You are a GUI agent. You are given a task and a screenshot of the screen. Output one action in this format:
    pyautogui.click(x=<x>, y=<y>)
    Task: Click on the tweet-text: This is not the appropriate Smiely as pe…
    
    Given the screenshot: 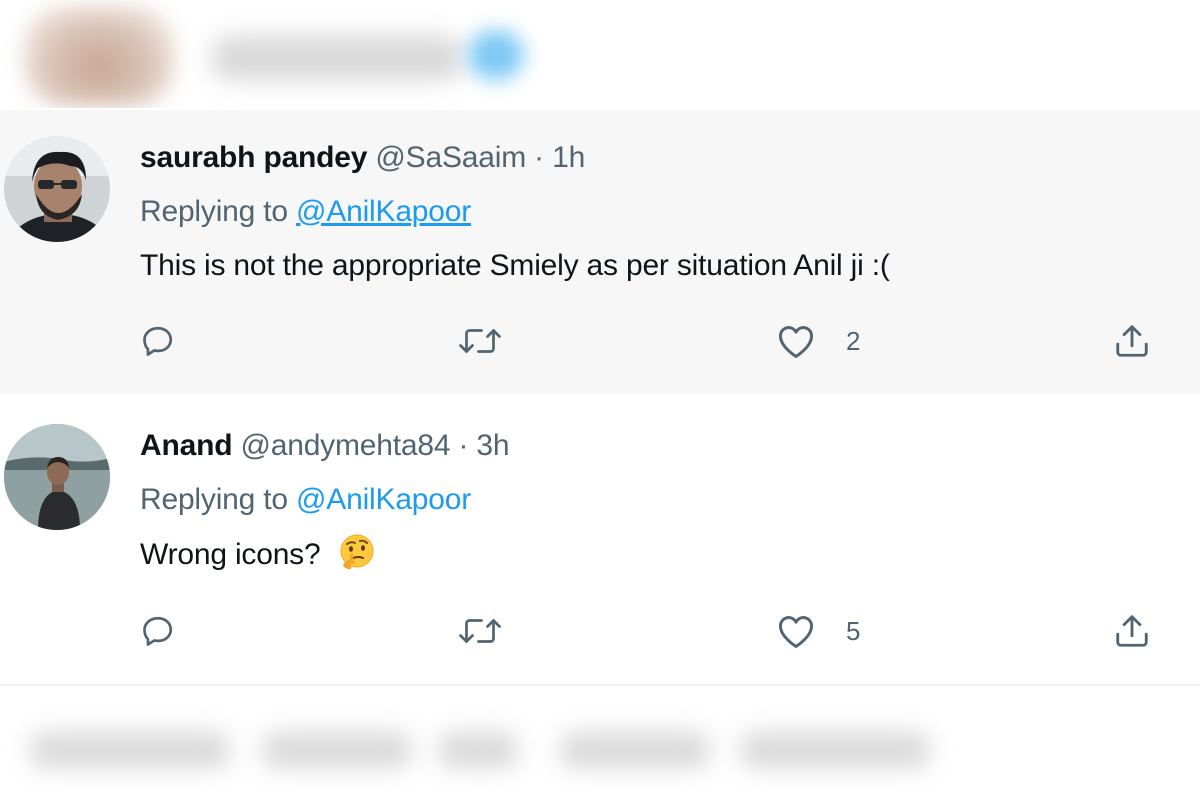 What is the action you would take?
    pyautogui.click(x=515, y=265)
    